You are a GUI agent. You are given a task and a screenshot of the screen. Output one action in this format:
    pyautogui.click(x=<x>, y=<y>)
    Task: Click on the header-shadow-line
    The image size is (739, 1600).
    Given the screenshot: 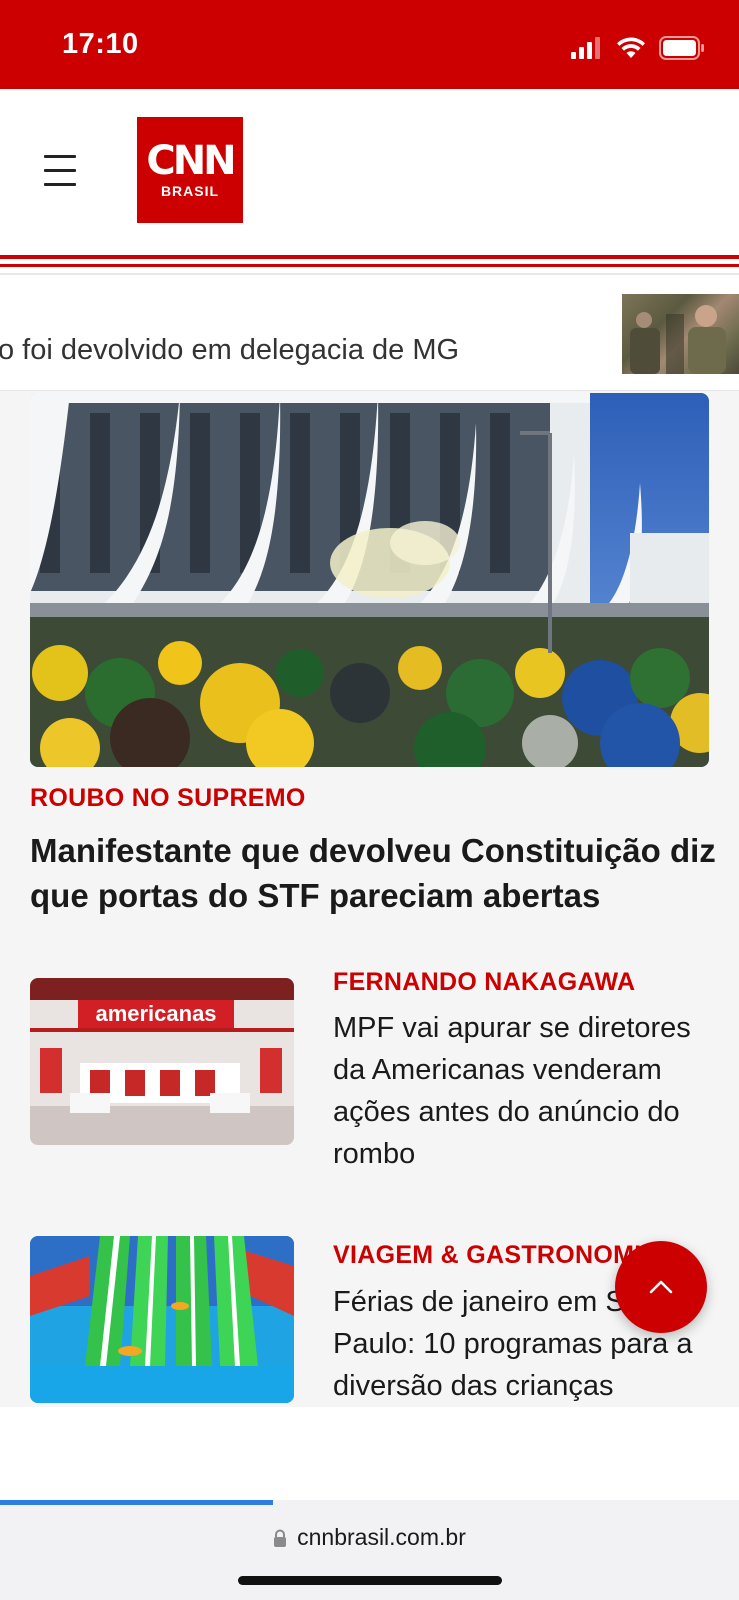 What is the action you would take?
    pyautogui.click(x=369, y=274)
    